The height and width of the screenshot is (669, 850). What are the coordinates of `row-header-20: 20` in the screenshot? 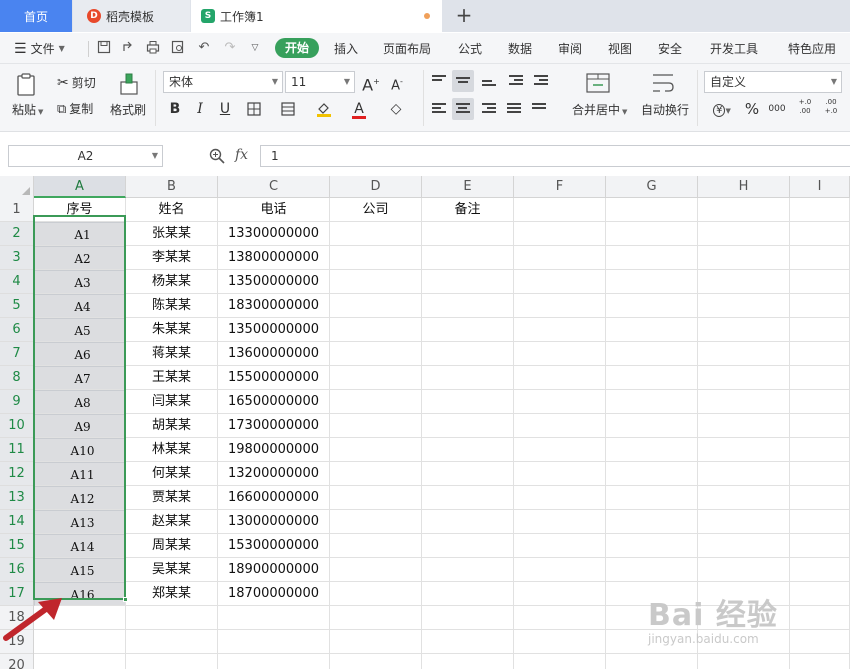 It's located at (16, 661).